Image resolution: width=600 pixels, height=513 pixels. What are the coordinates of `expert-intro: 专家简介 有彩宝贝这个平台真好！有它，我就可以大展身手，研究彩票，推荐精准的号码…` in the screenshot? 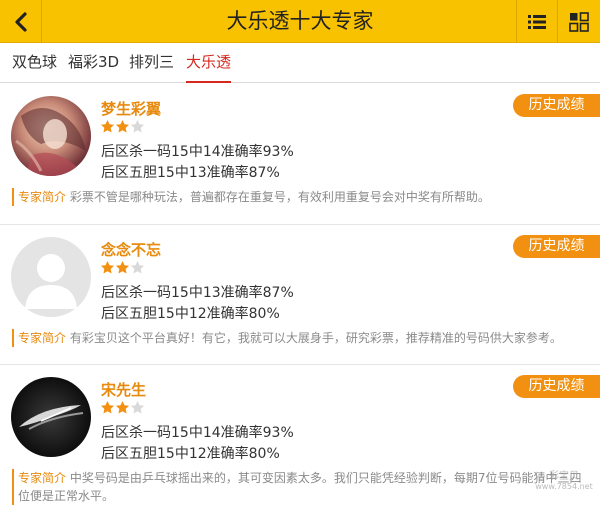 It's located at (302, 338).